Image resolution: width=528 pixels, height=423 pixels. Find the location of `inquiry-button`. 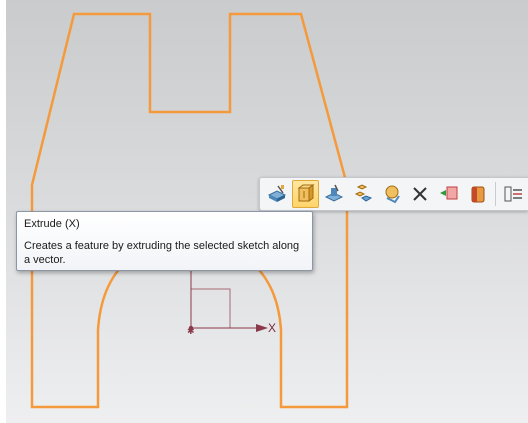

inquiry-button is located at coordinates (392, 194).